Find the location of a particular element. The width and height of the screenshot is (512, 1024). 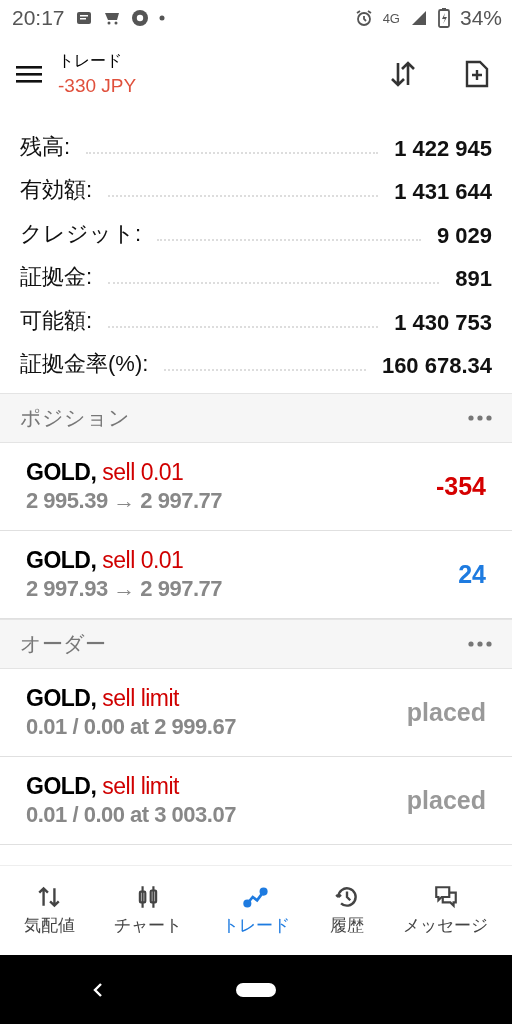

position-prices: 2 995.39 → 2 997.77 is located at coordinates (124, 501).